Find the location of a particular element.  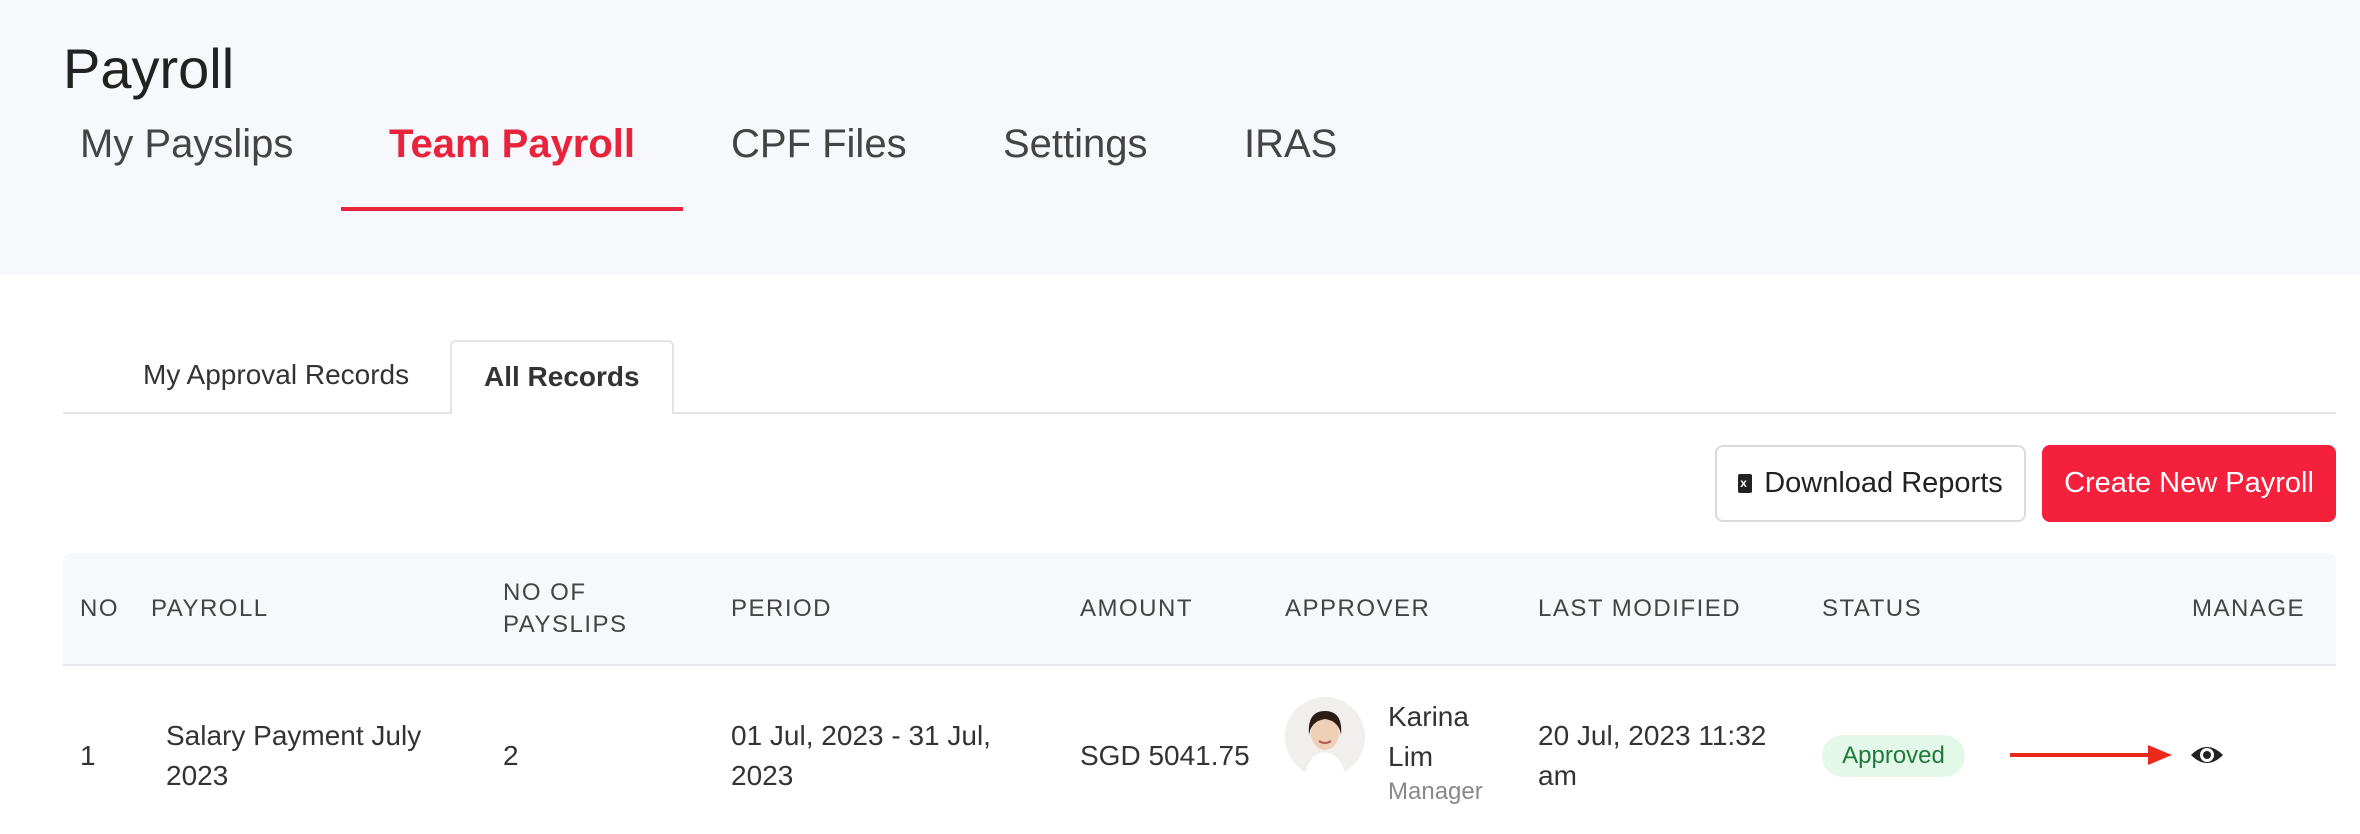

cell-payslips: 2 is located at coordinates (511, 755).